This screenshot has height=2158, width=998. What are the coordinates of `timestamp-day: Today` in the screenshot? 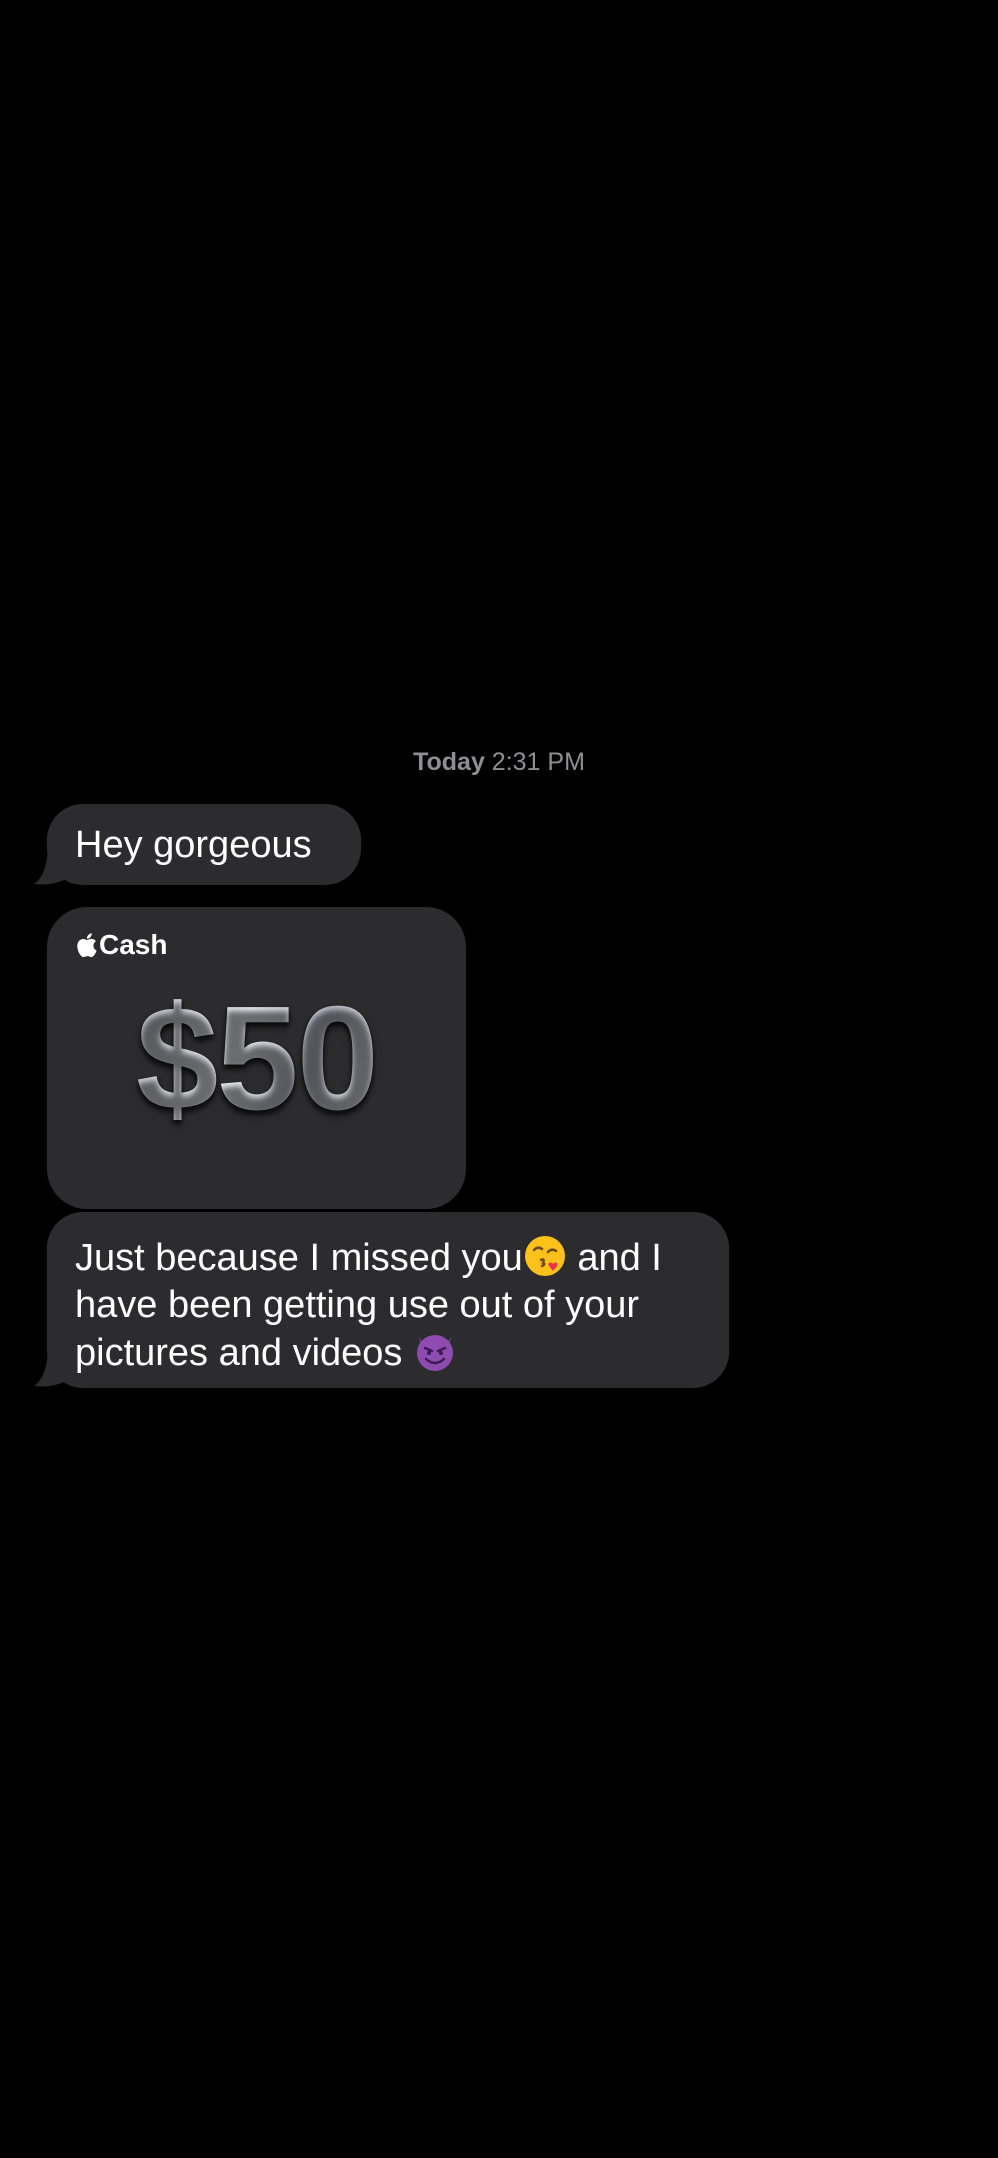 It's located at (449, 762).